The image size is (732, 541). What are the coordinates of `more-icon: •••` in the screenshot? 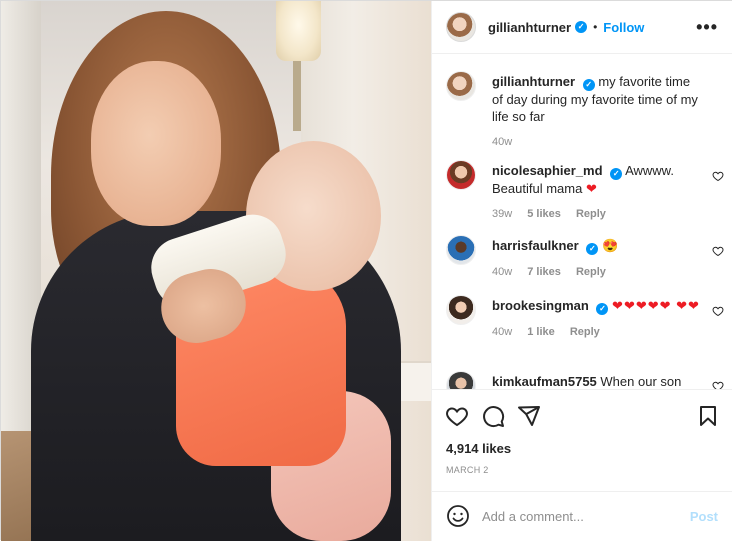 It's located at (707, 27).